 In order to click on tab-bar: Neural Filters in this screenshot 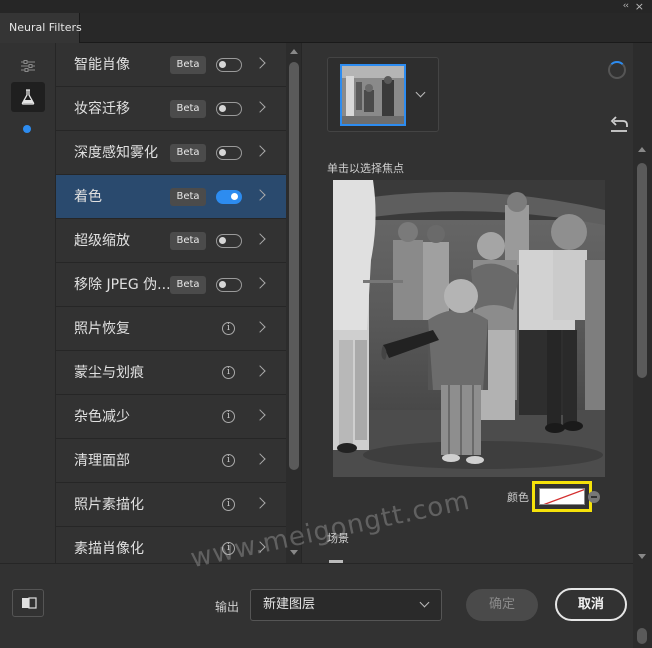, I will do `click(326, 28)`.